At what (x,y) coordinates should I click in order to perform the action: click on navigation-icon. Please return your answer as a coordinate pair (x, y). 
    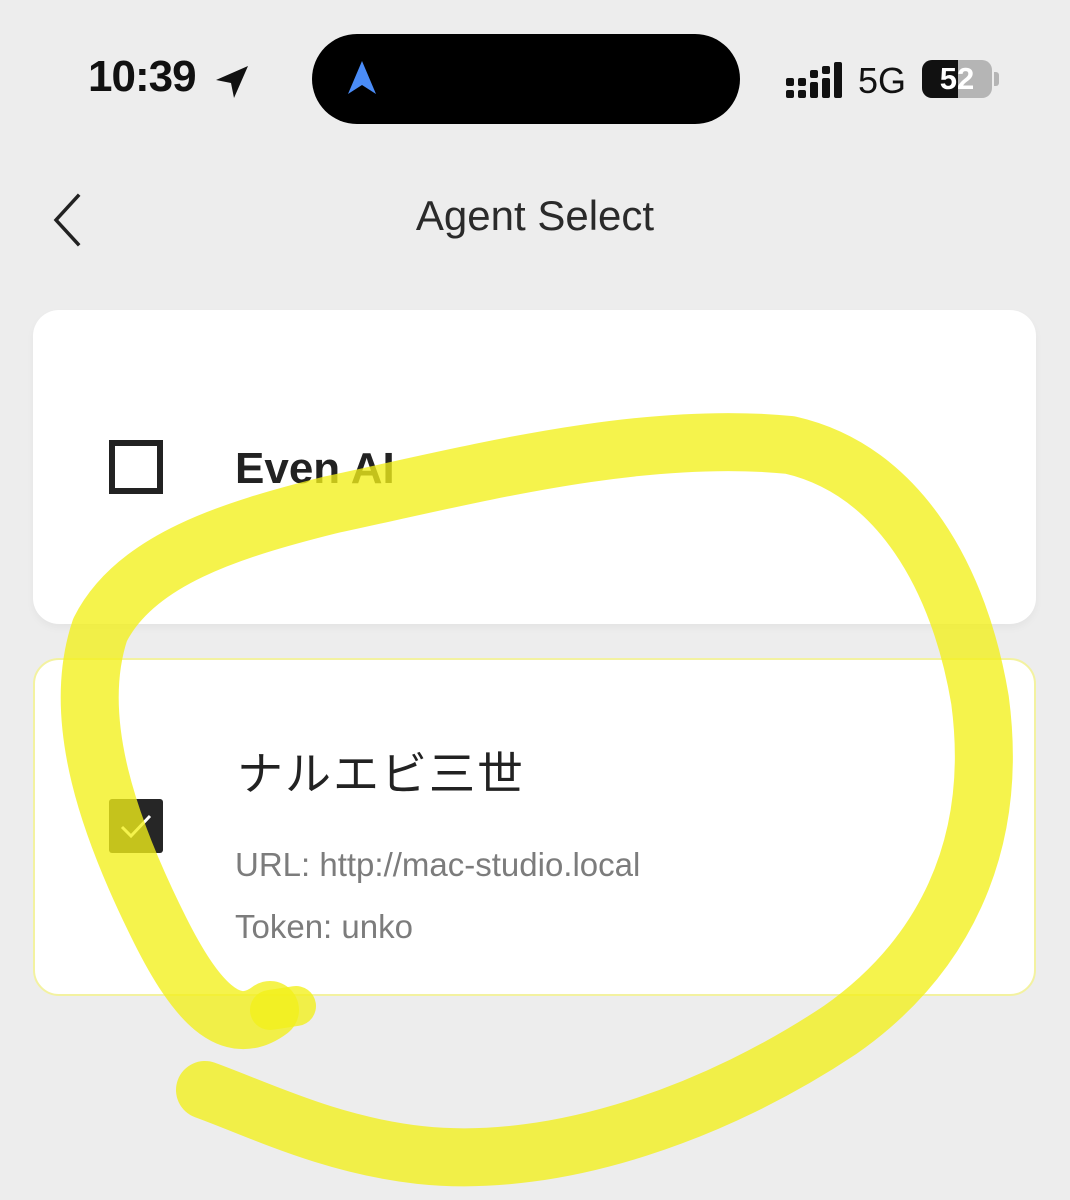
    Looking at the image, I should click on (362, 77).